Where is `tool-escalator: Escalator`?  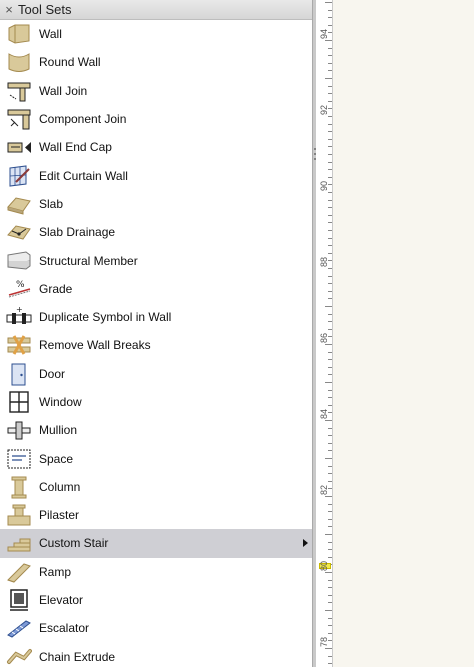
tool-escalator: Escalator is located at coordinates (156, 628).